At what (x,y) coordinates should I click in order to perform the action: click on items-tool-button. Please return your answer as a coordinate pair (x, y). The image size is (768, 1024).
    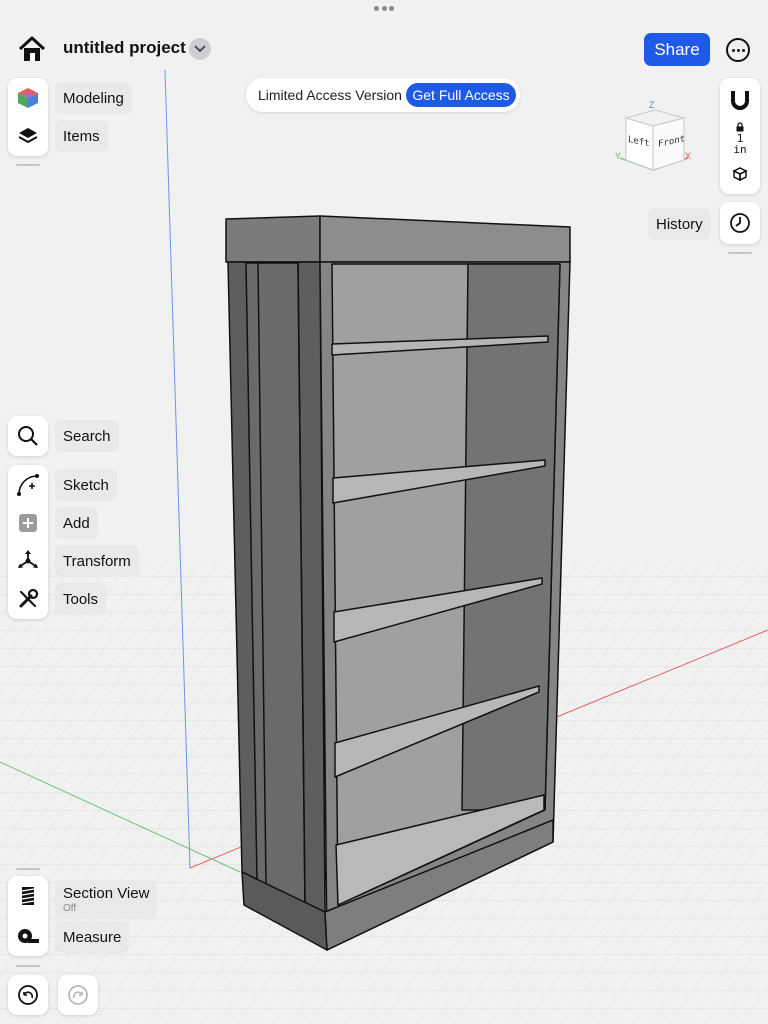
    Looking at the image, I should click on (28, 136).